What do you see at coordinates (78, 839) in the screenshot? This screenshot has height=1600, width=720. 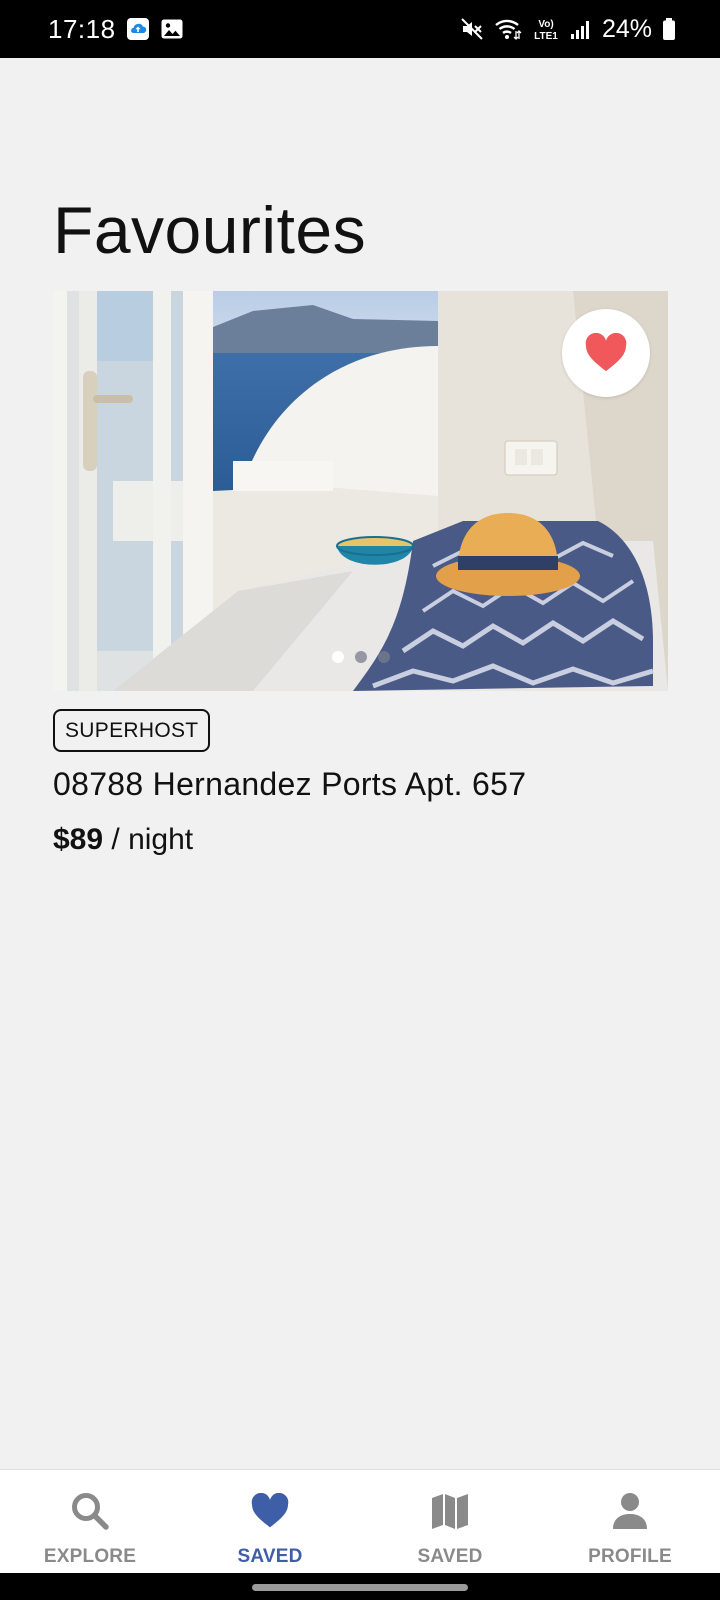 I see `listing-price: $89` at bounding box center [78, 839].